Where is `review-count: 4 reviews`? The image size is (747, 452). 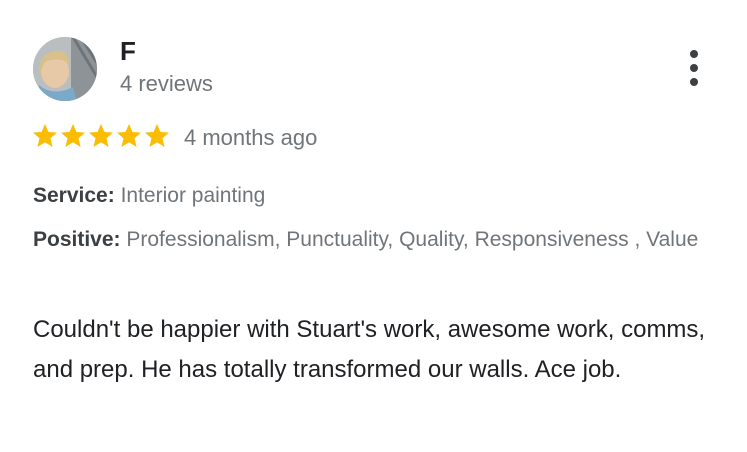
review-count: 4 reviews is located at coordinates (166, 84).